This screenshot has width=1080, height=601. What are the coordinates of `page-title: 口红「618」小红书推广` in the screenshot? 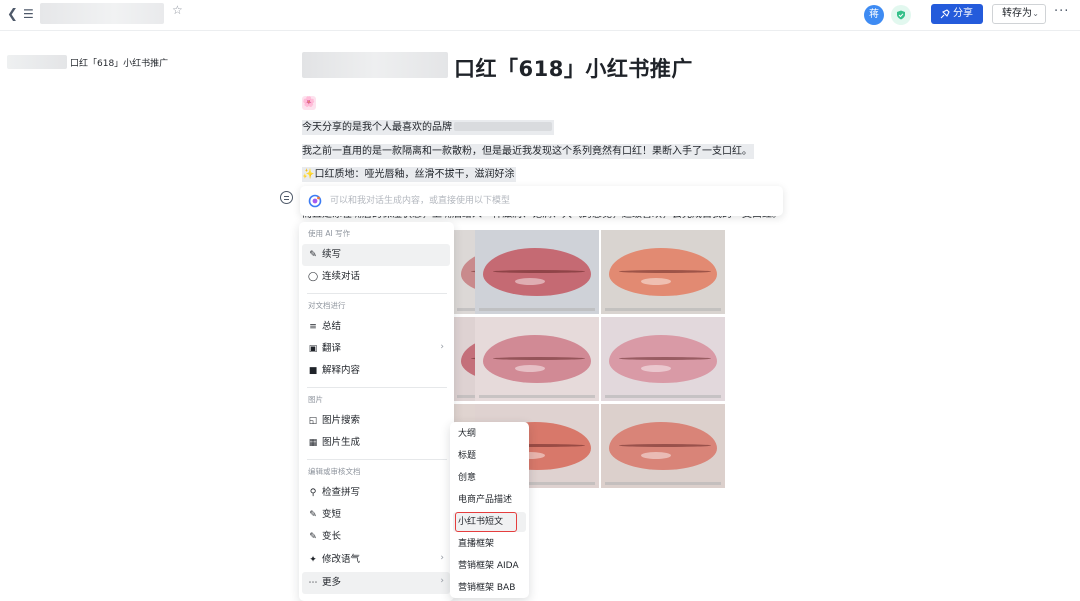 It's located at (573, 68).